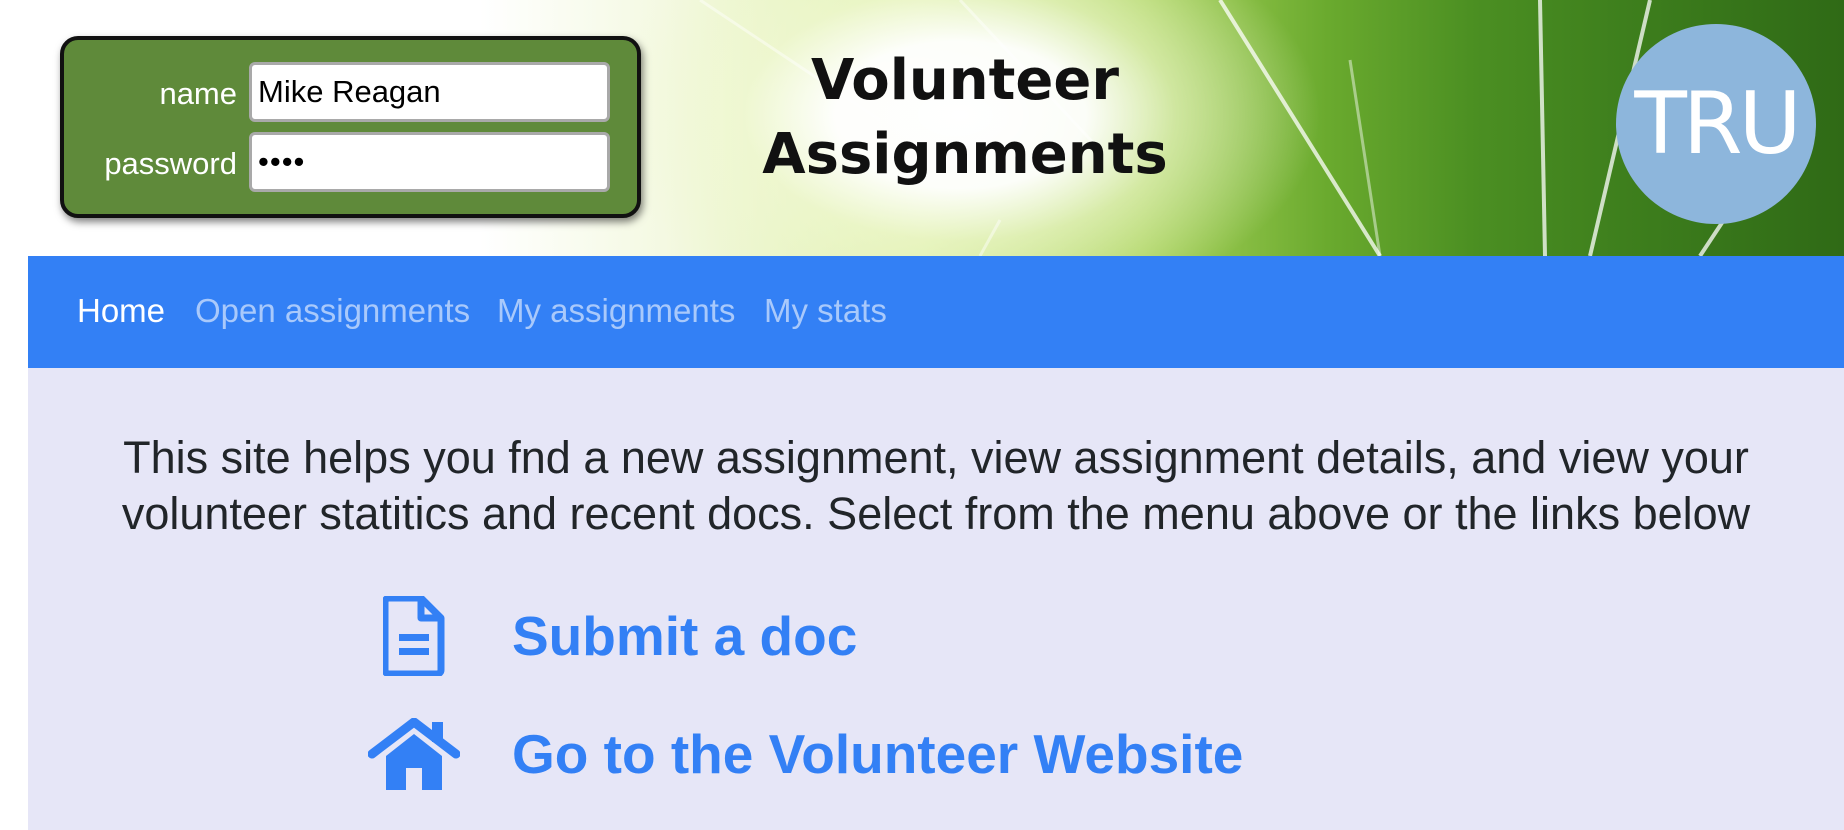 The image size is (1844, 830). I want to click on nav-item-my-assignments: My assignments, so click(616, 311).